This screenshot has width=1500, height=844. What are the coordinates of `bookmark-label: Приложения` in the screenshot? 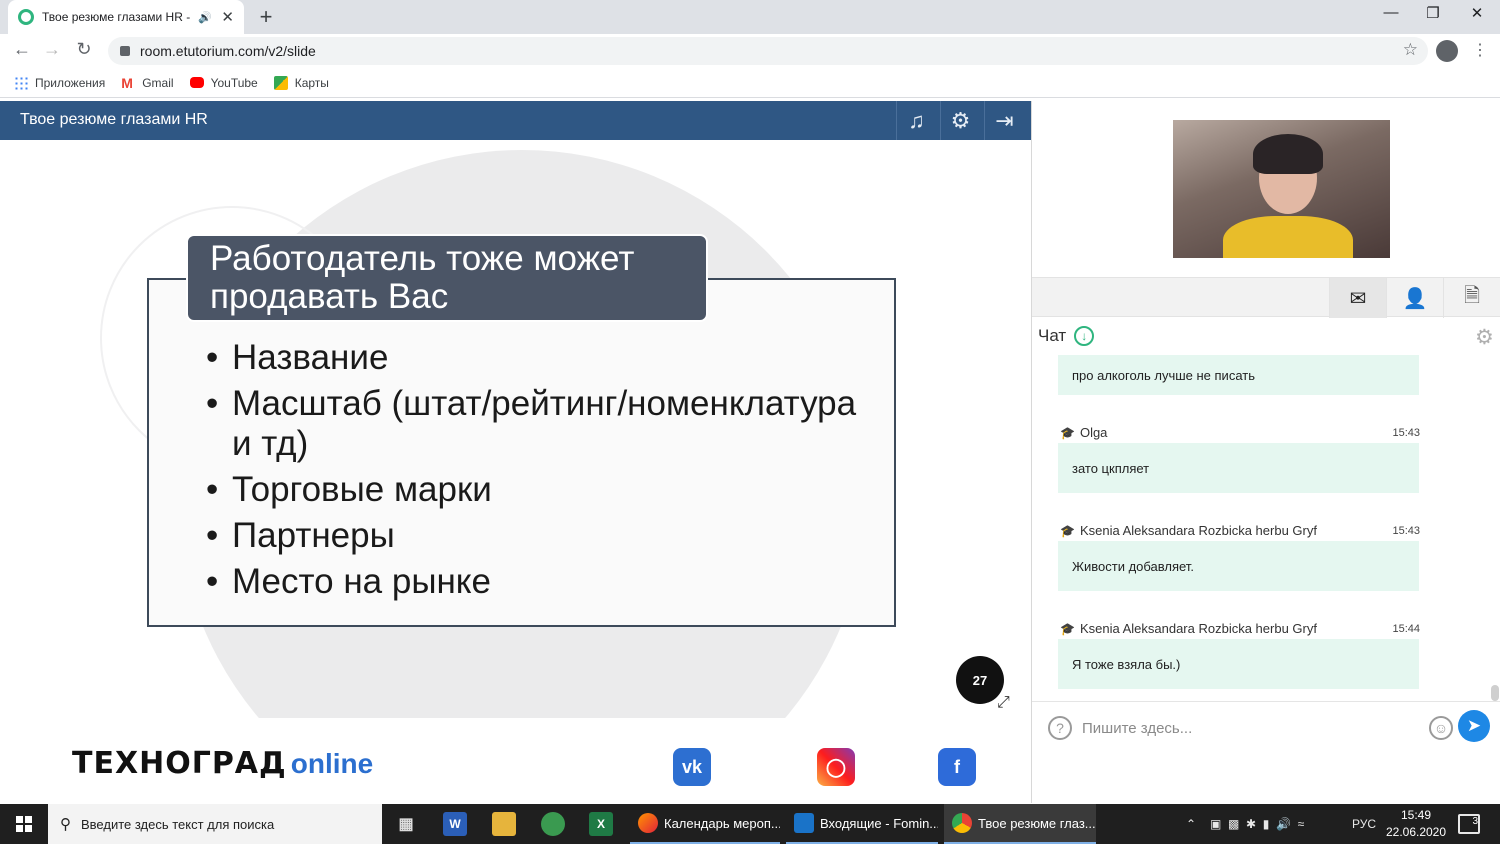 It's located at (70, 82).